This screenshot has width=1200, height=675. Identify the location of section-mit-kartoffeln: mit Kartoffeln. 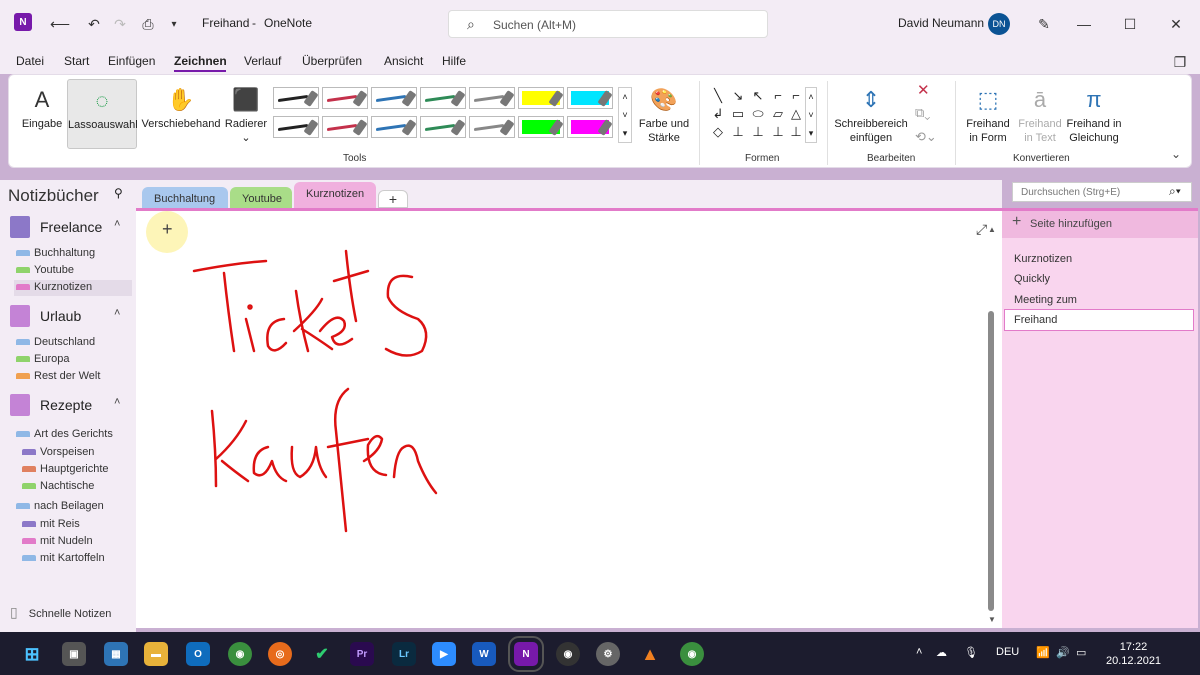
(79, 559).